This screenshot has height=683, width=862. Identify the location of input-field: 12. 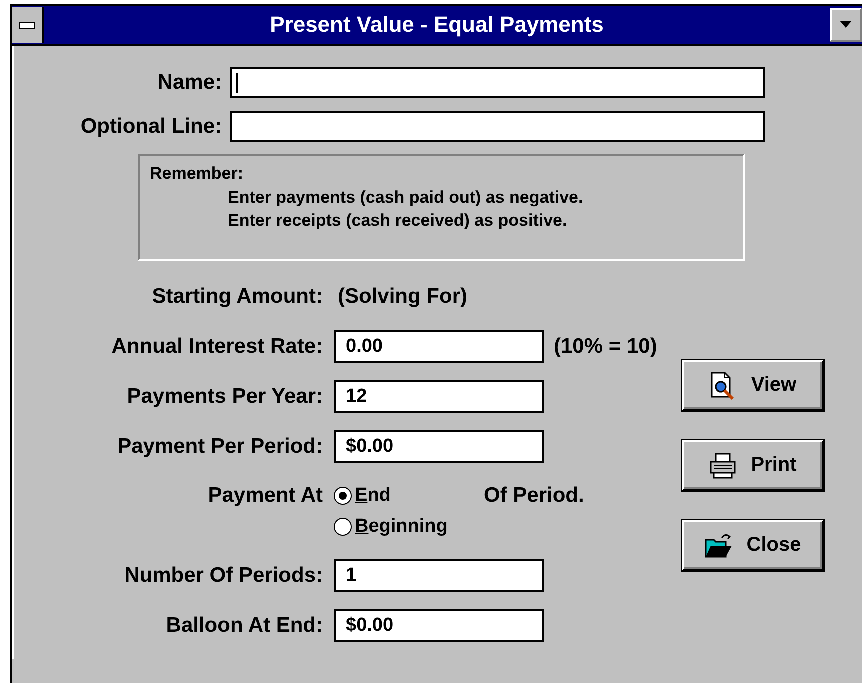
(439, 396).